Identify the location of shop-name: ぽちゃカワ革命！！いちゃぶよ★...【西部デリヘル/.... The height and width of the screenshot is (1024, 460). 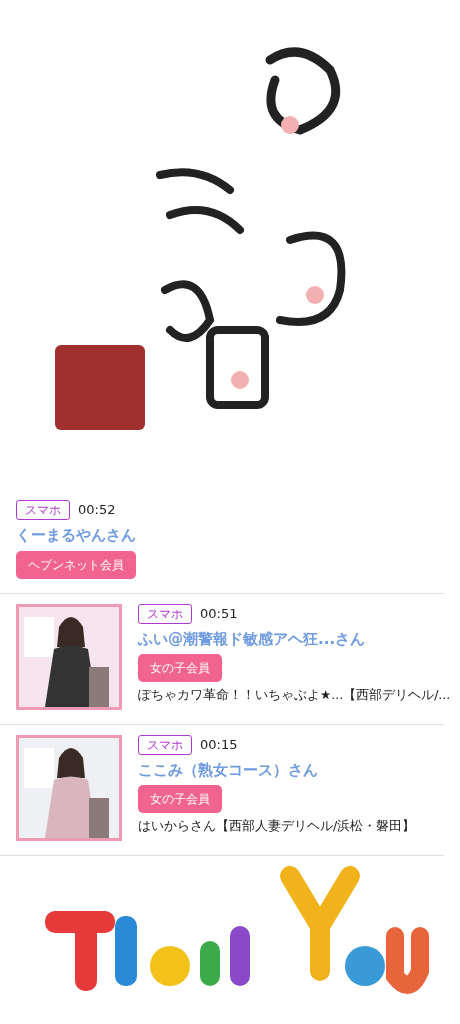
(294, 695).